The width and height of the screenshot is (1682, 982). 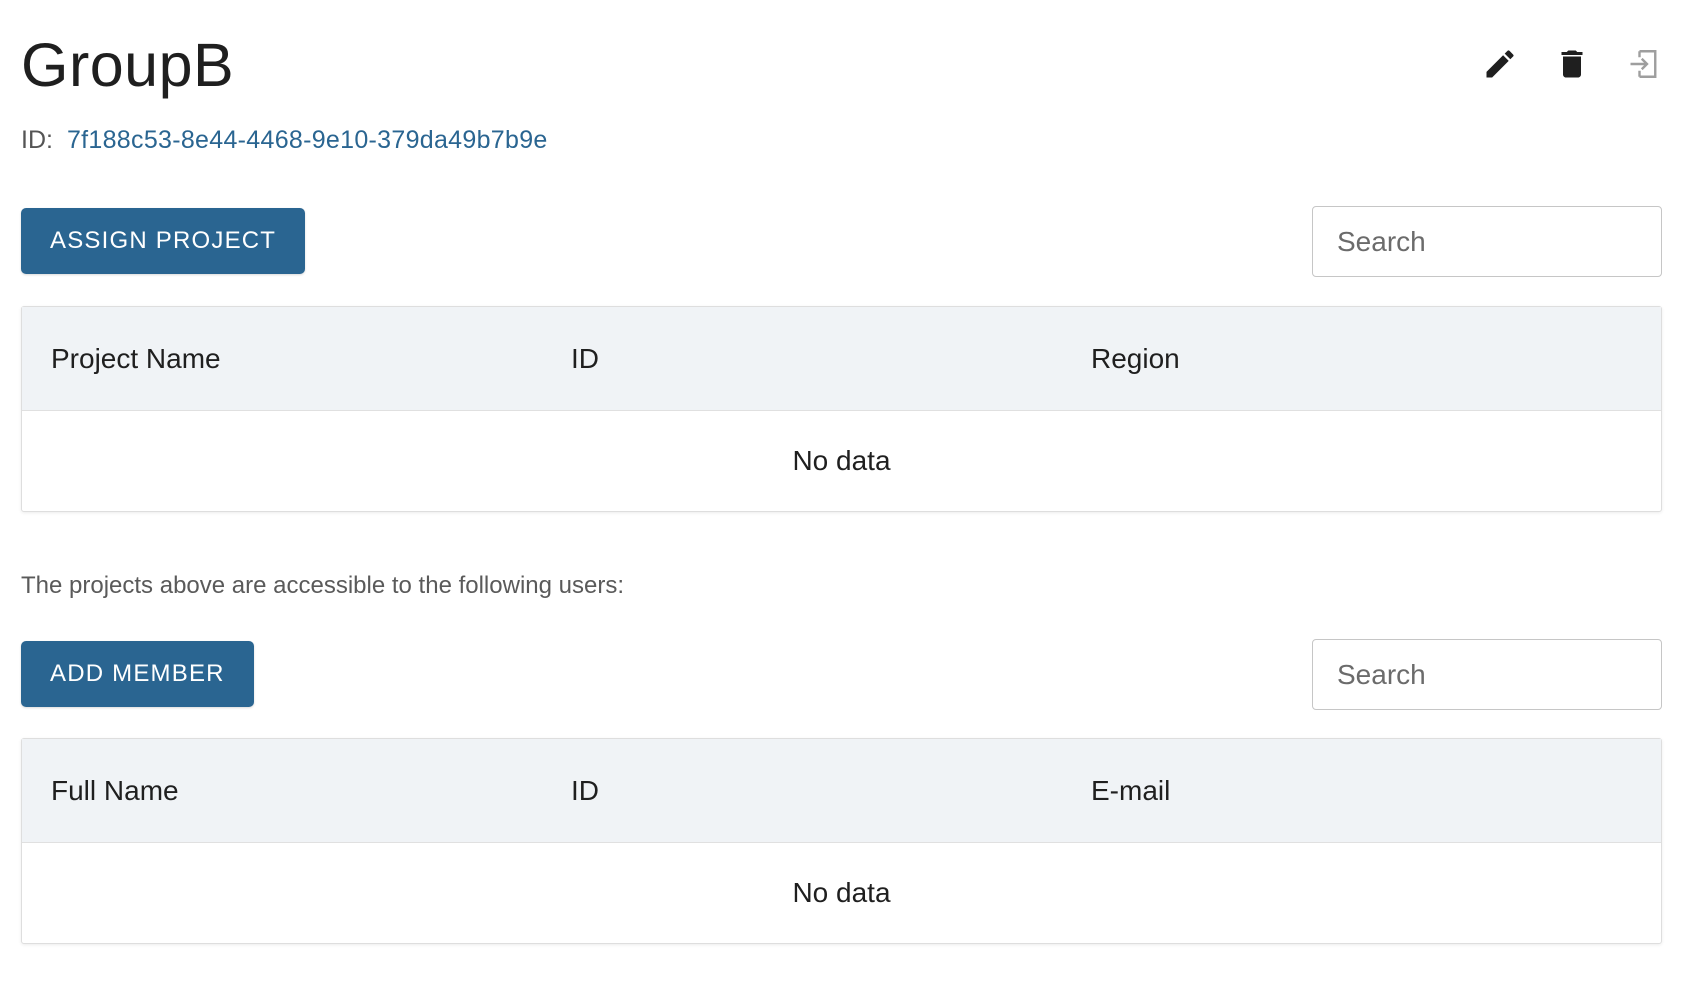 What do you see at coordinates (37, 140) in the screenshot?
I see `group-id-label: ID:` at bounding box center [37, 140].